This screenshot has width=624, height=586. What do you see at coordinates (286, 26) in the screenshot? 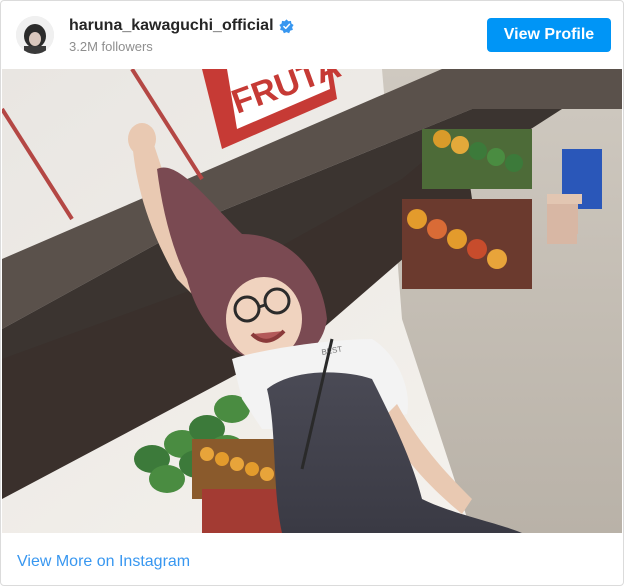
I see `verified-badge-icon` at bounding box center [286, 26].